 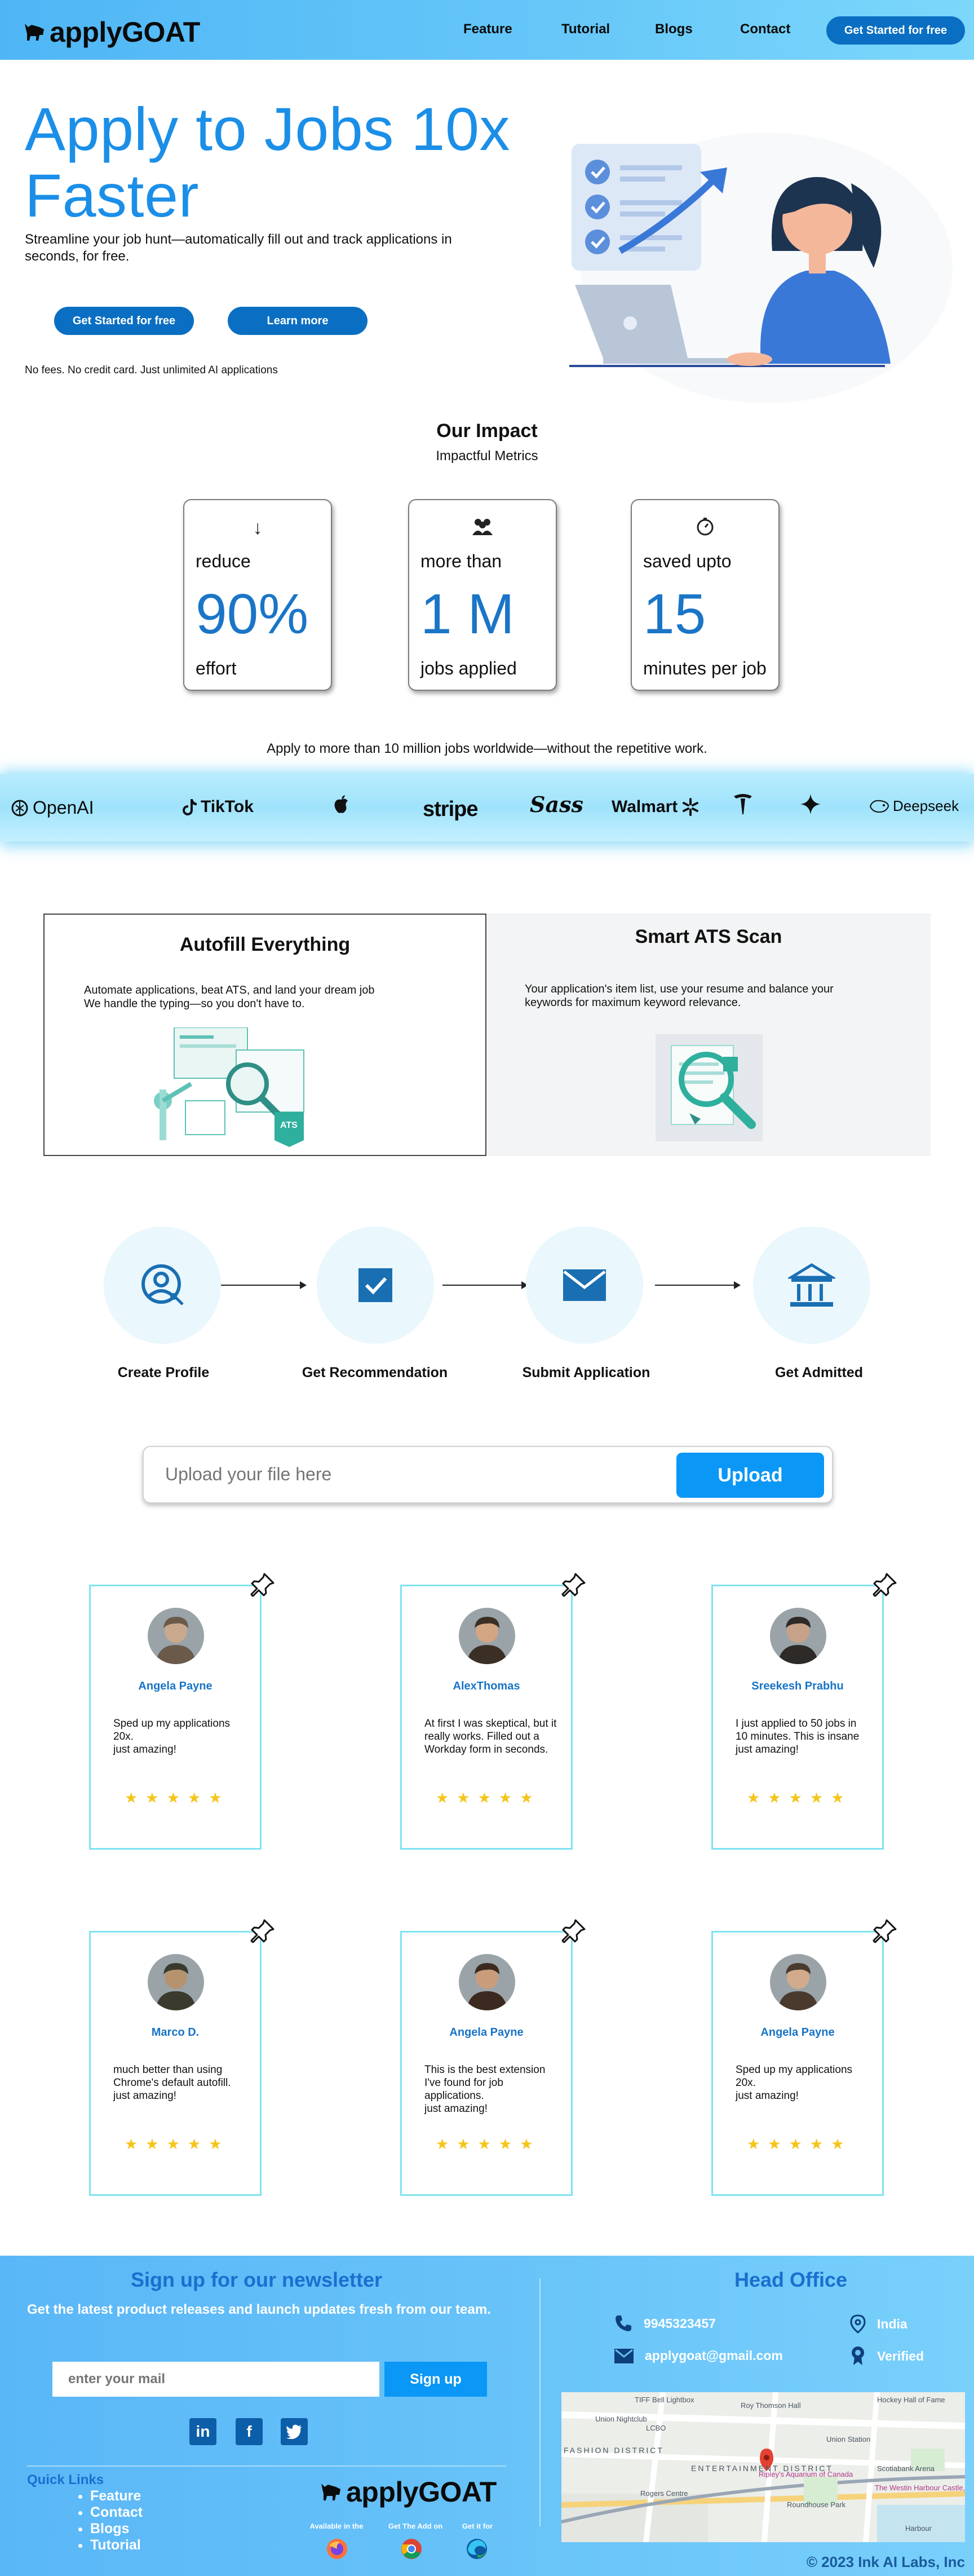 What do you see at coordinates (19, 808) in the screenshot?
I see `openai-icon` at bounding box center [19, 808].